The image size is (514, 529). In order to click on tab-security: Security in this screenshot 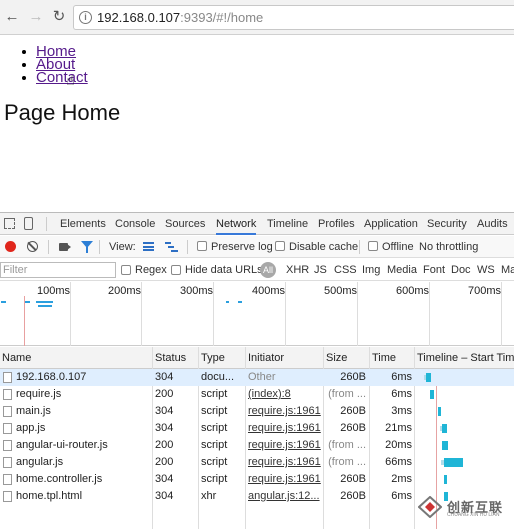, I will do `click(447, 224)`.